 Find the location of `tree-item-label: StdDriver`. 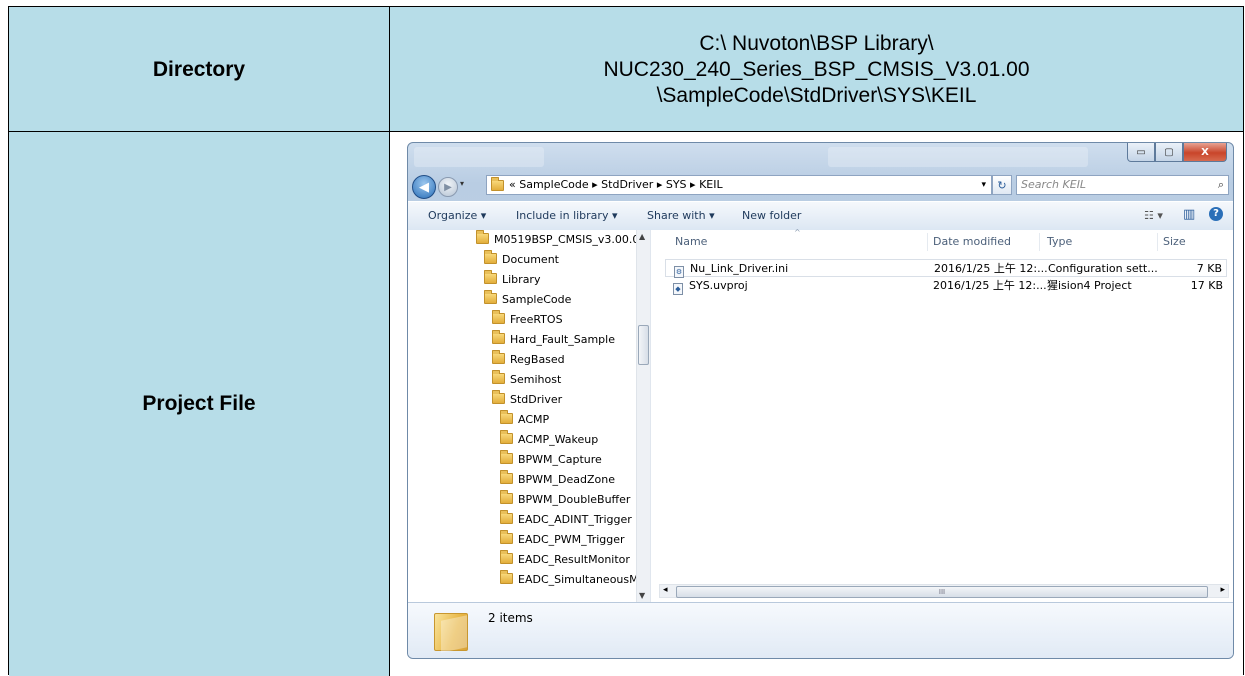

tree-item-label: StdDriver is located at coordinates (536, 399).